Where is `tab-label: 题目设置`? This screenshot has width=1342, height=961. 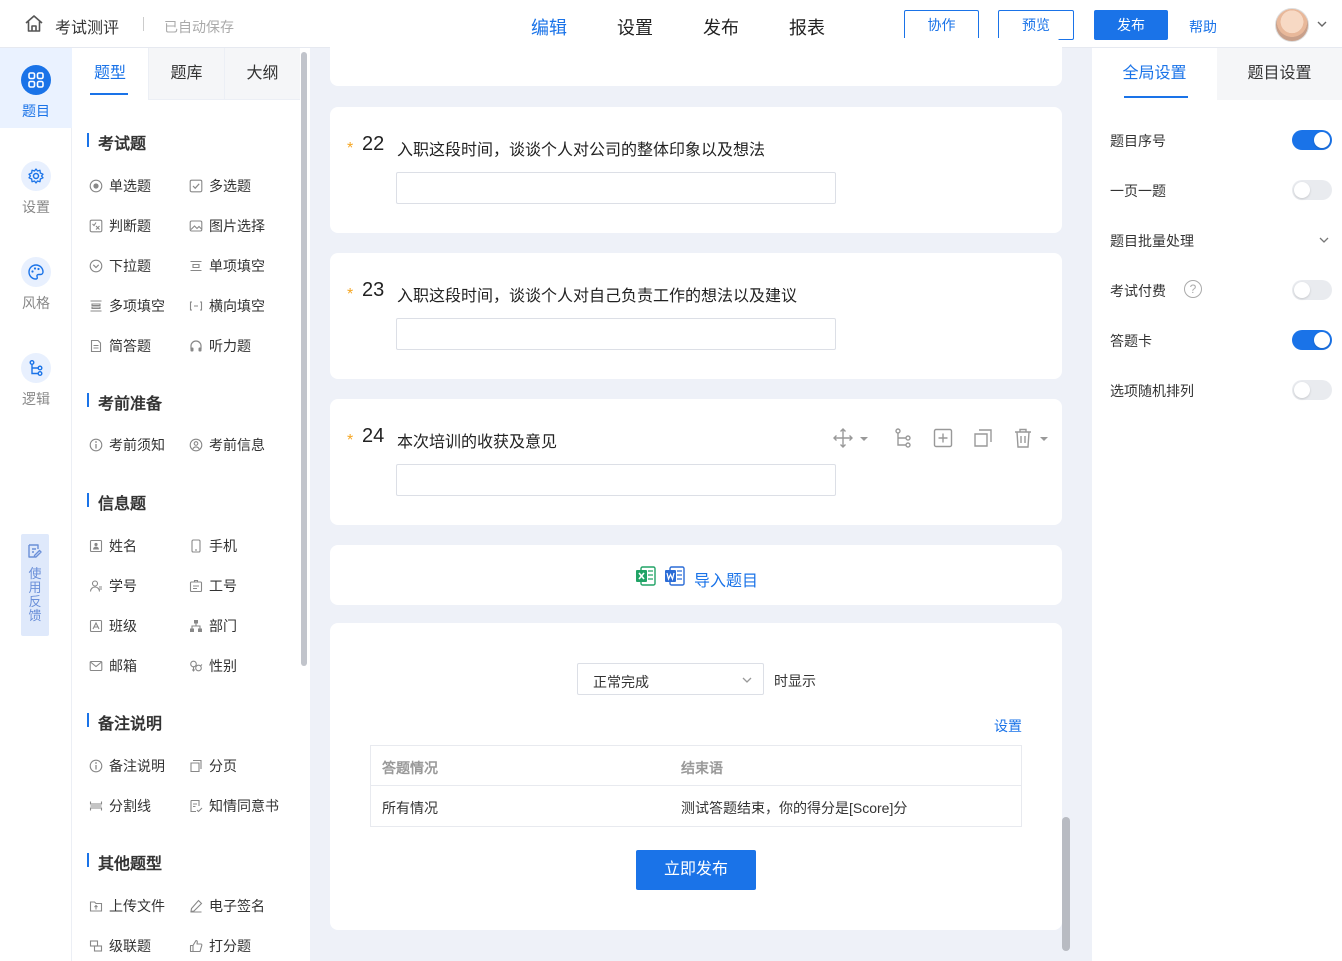 tab-label: 题目设置 is located at coordinates (1279, 73).